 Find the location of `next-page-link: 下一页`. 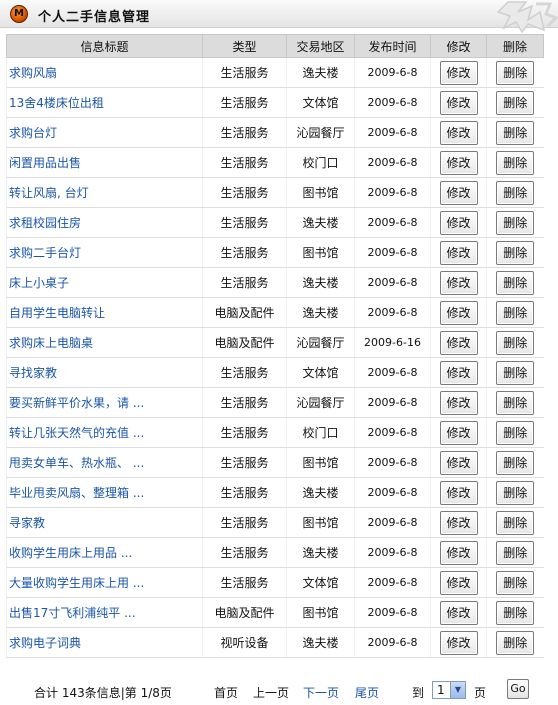

next-page-link: 下一页 is located at coordinates (321, 692).